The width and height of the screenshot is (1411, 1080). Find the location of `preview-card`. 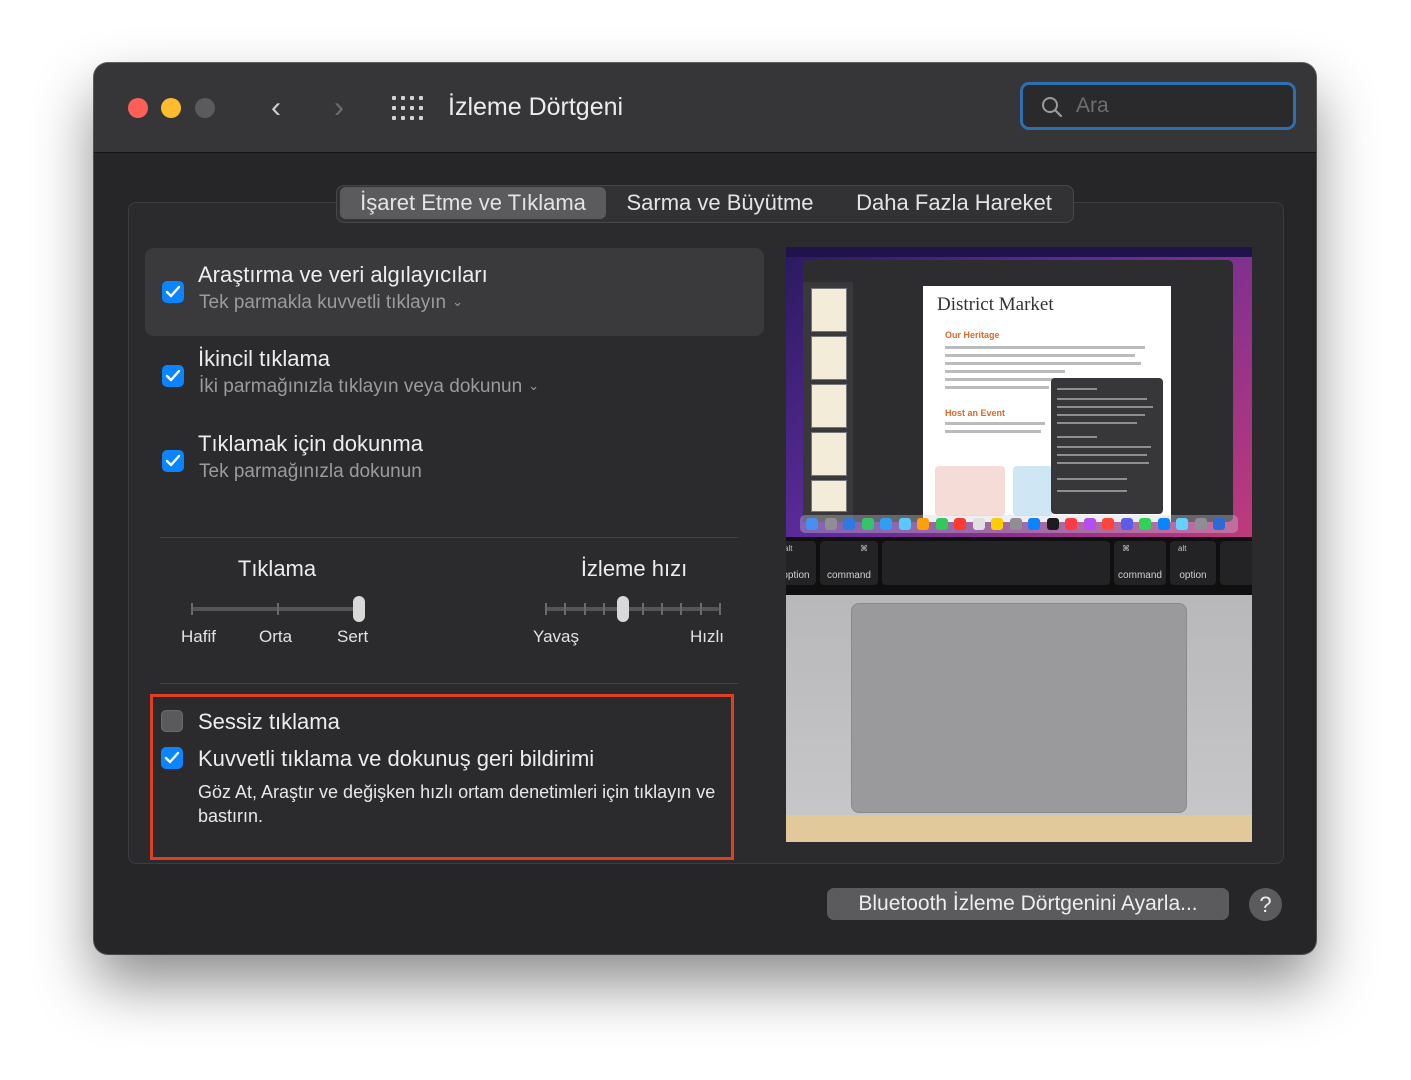

preview-card is located at coordinates (1033, 491).